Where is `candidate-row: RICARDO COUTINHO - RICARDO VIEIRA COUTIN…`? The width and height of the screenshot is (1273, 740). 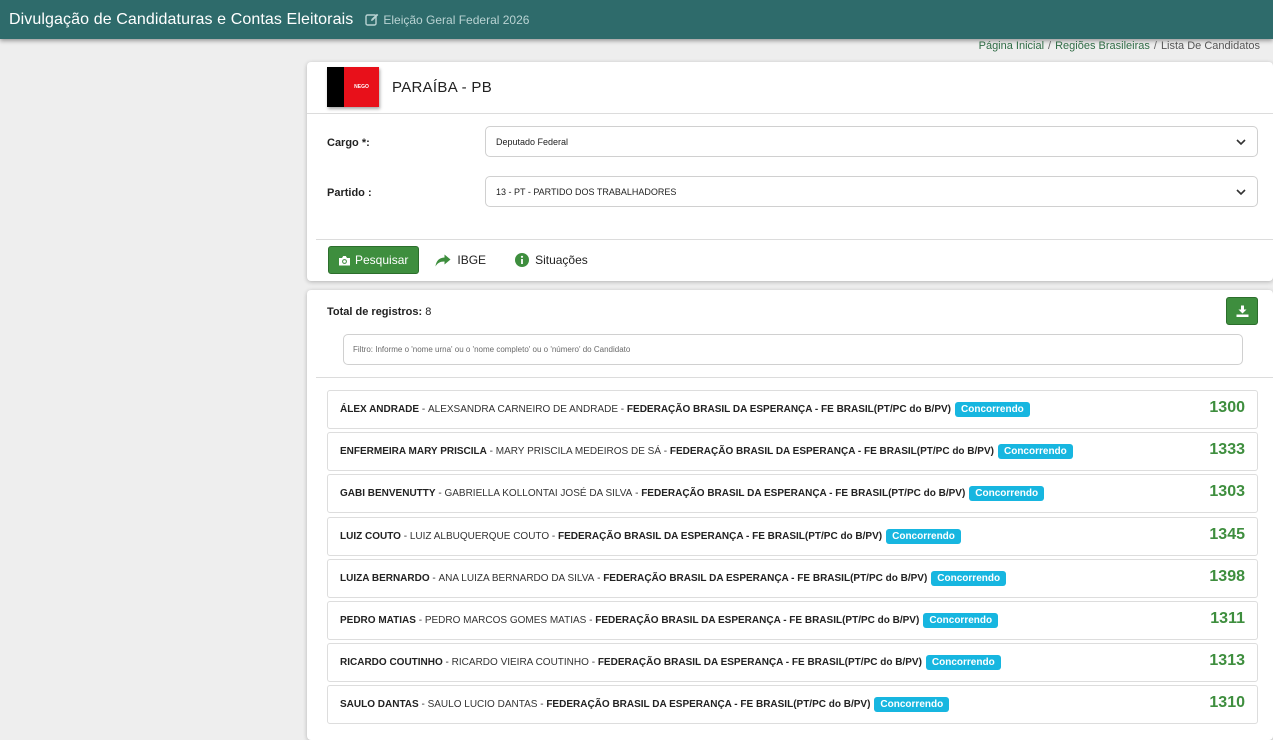
candidate-row: RICARDO COUTINHO - RICARDO VIEIRA COUTIN… is located at coordinates (792, 662).